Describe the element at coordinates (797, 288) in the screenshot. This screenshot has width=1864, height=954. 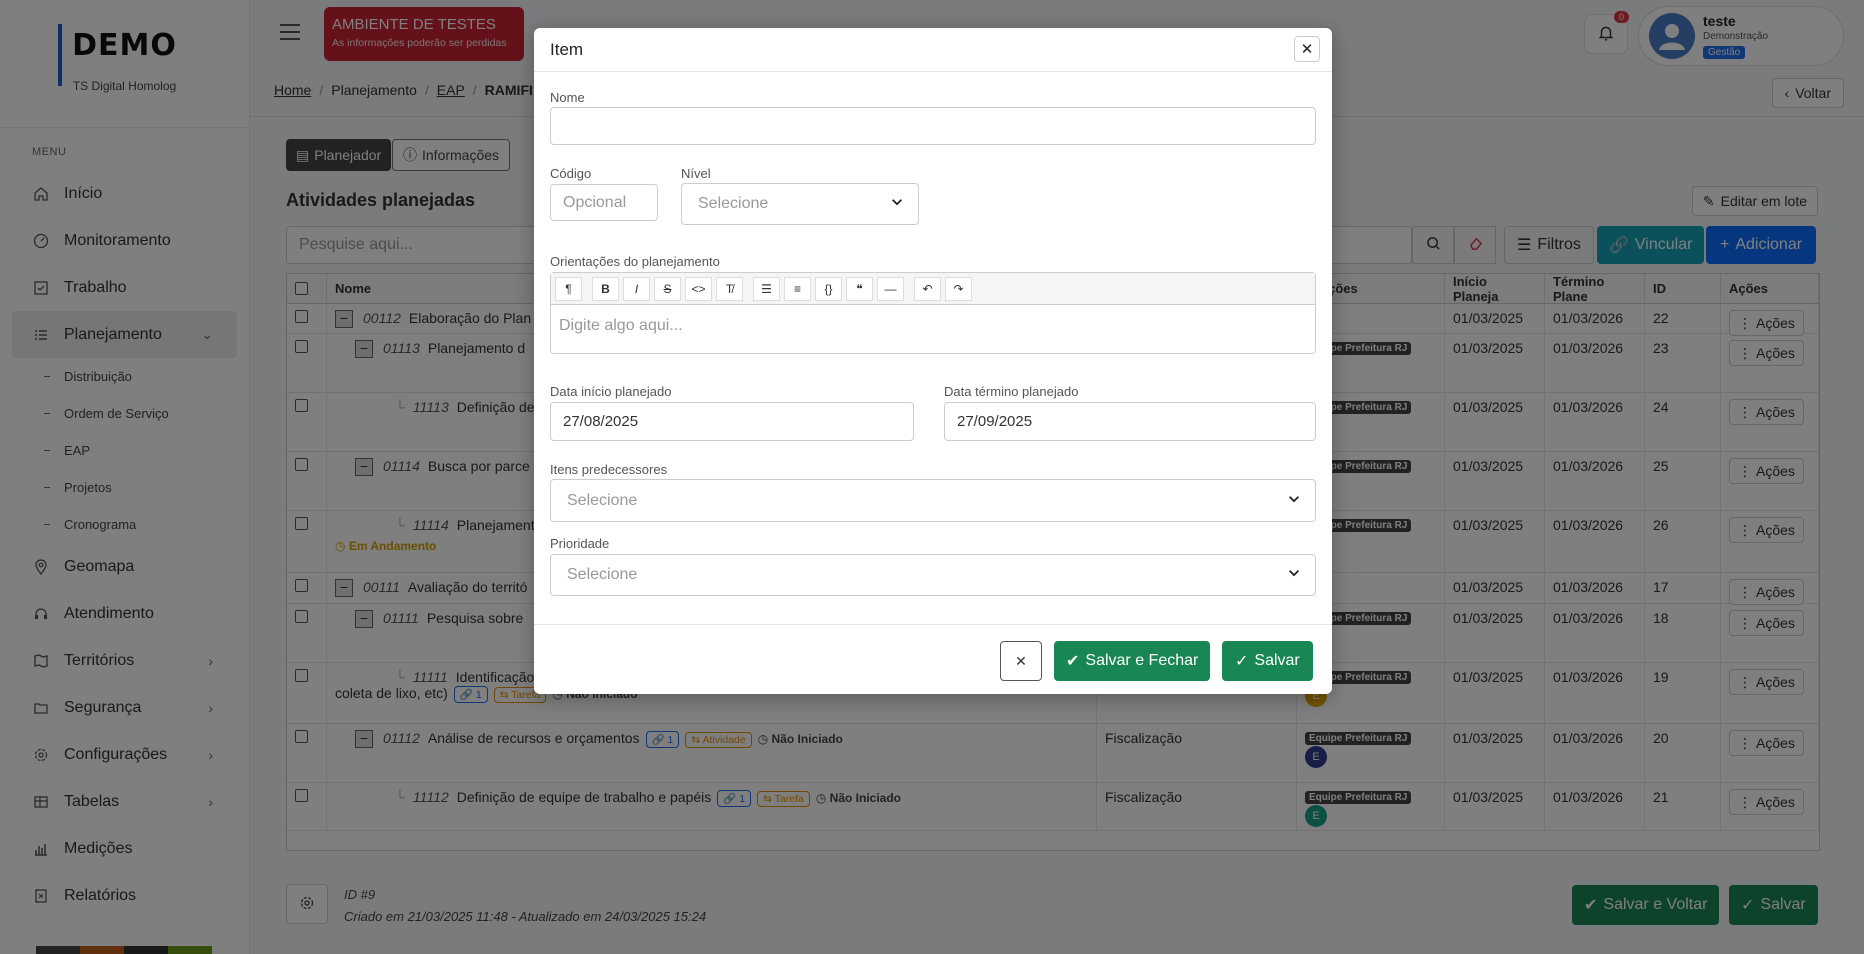
I see `ordered-list-icon: ≡` at that location.